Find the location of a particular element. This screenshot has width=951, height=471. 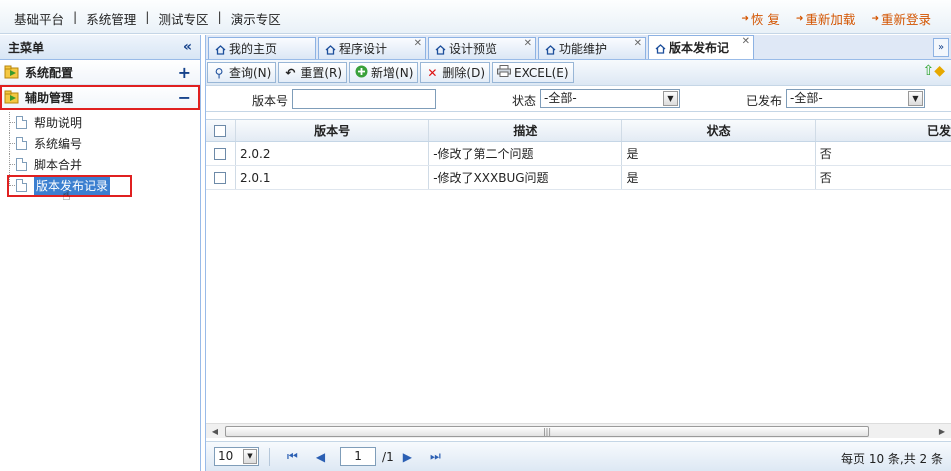

select-all-checkbox is located at coordinates (220, 130).